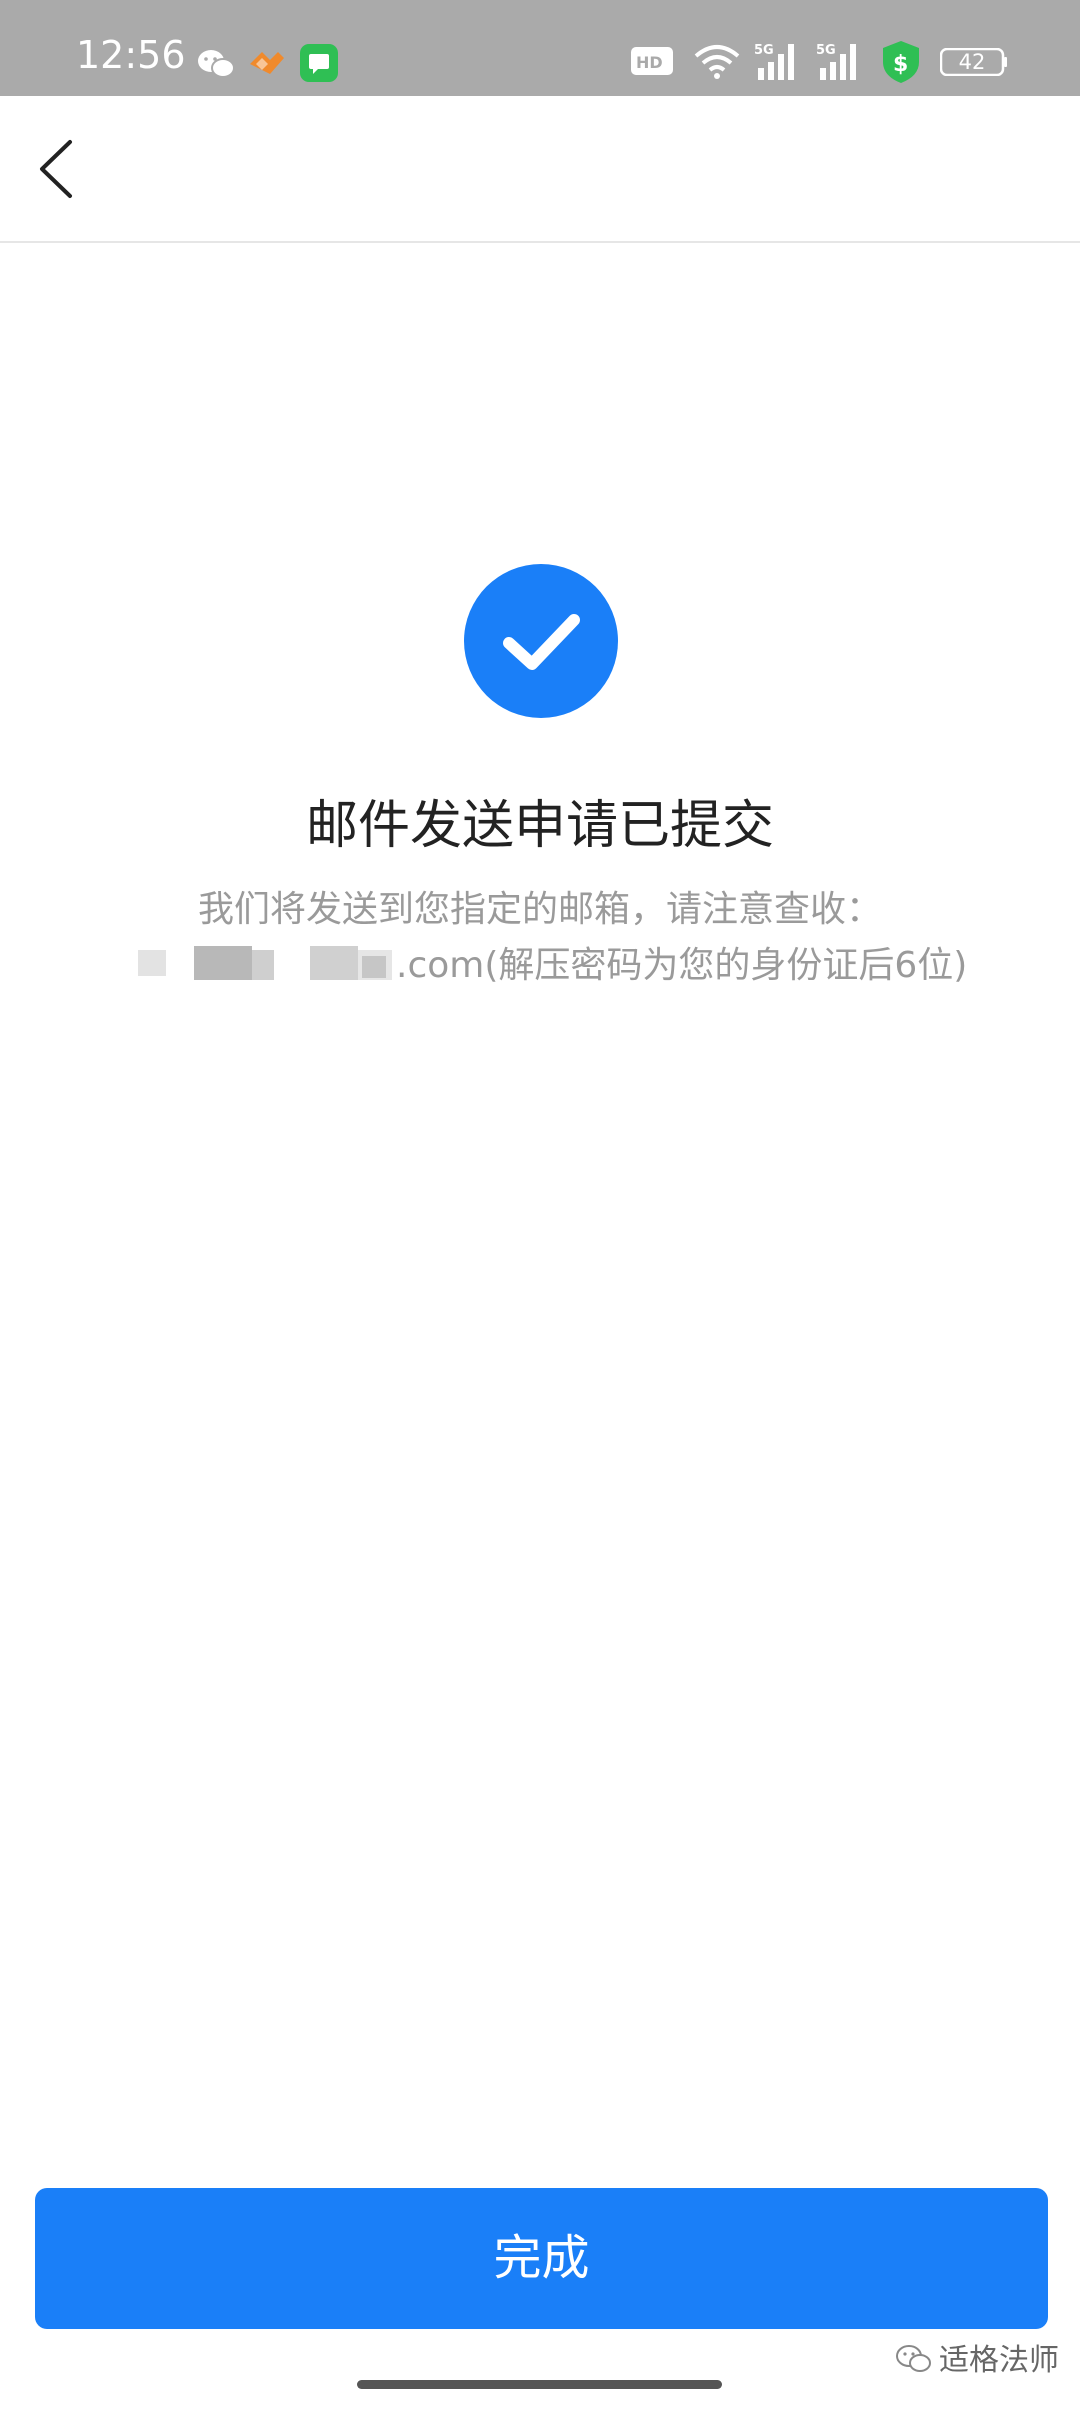  I want to click on result-description: 我们将发送到您指定的邮箱，请注意查收：, so click(539, 909).